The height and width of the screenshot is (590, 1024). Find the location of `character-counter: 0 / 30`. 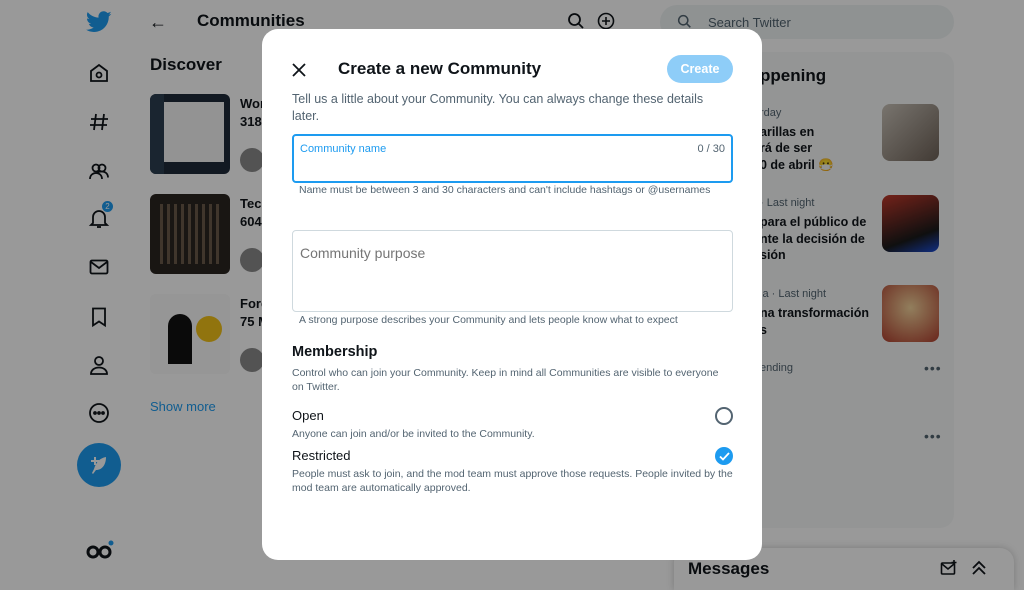

character-counter: 0 / 30 is located at coordinates (711, 149).